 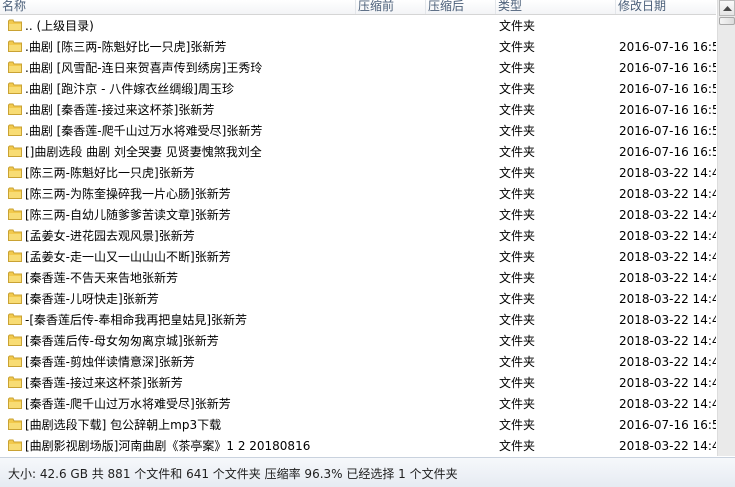 I want to click on file-list-row: -[秦香莲后传-奉相命我再把皇姑見]张新芳 文件夹 2018-03-22 14:44, so click(x=358, y=319).